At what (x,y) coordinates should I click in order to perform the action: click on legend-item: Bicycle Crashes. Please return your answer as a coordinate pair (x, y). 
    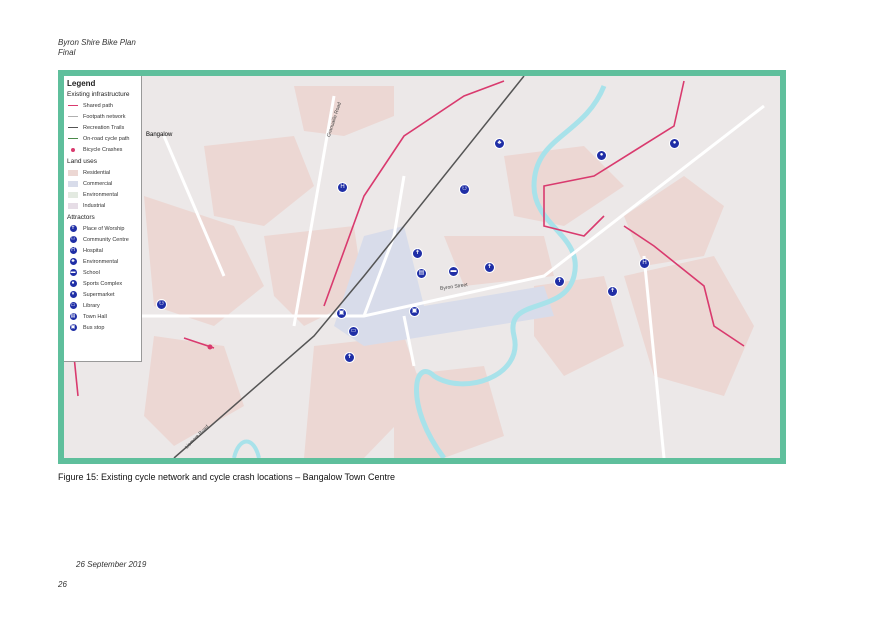
    Looking at the image, I should click on (102, 149).